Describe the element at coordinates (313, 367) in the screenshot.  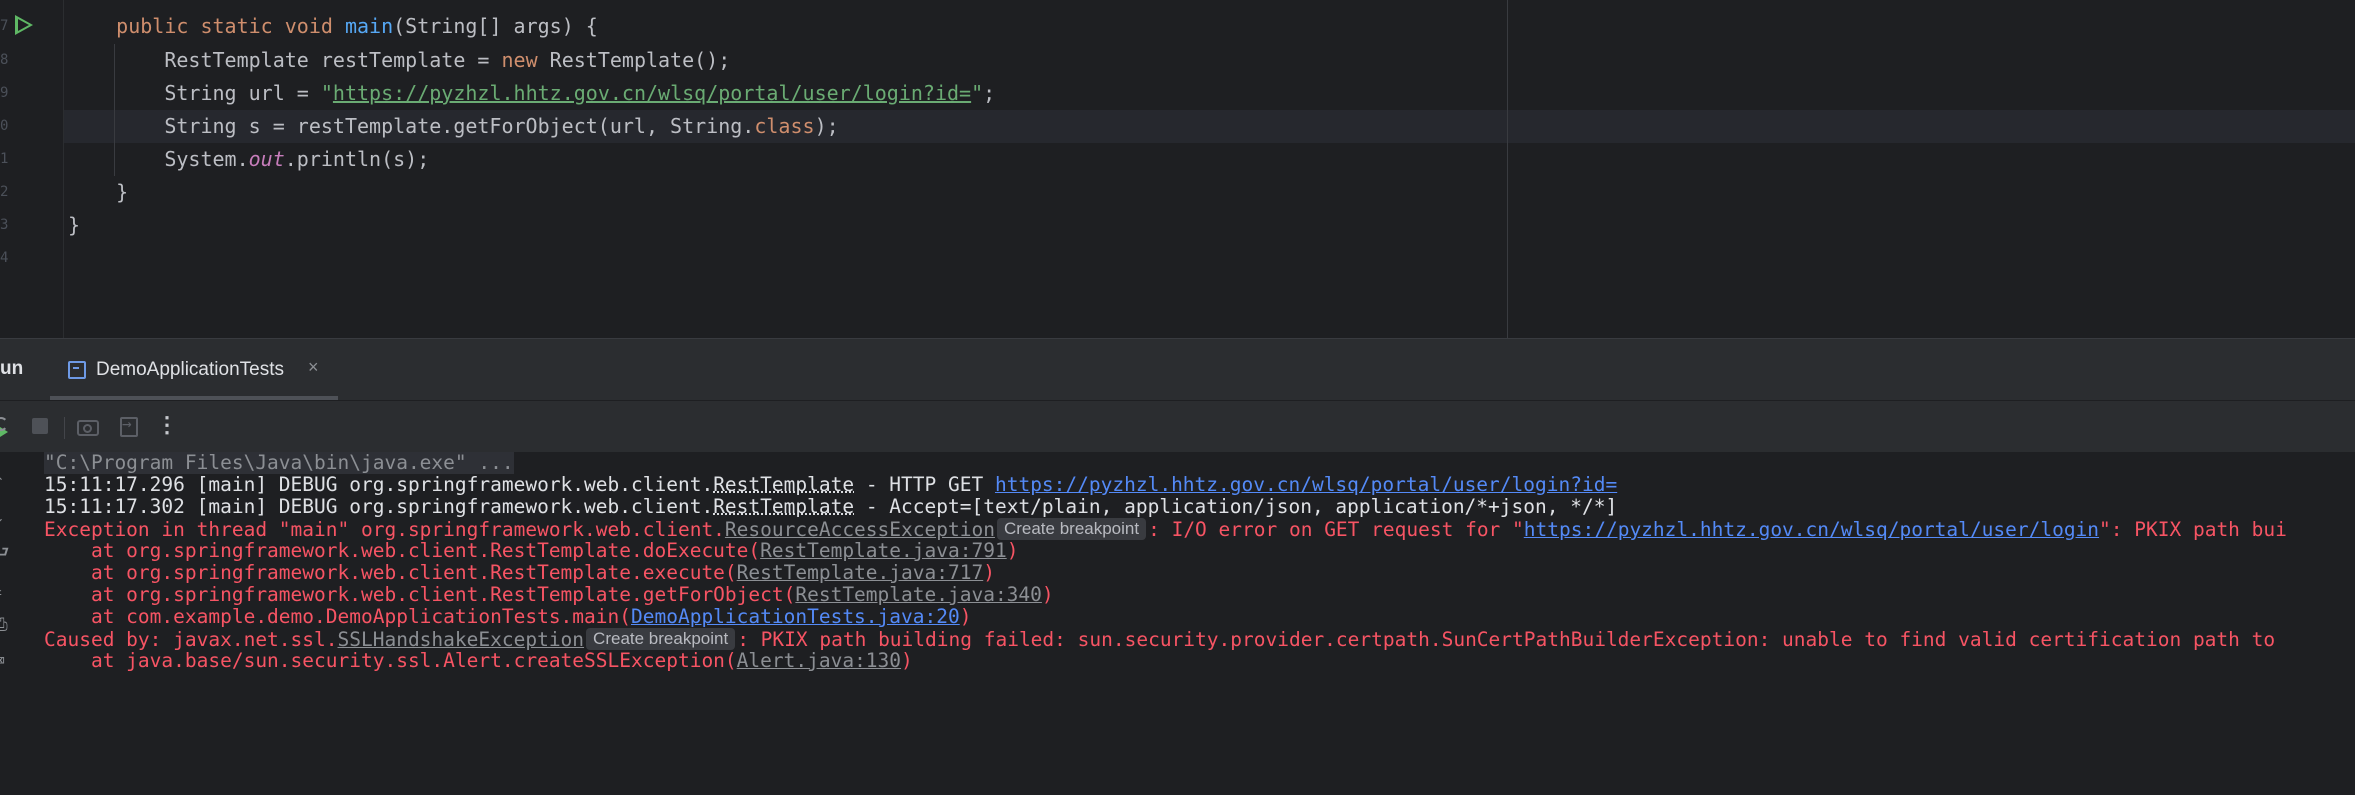
I see `close-icon: ×` at that location.